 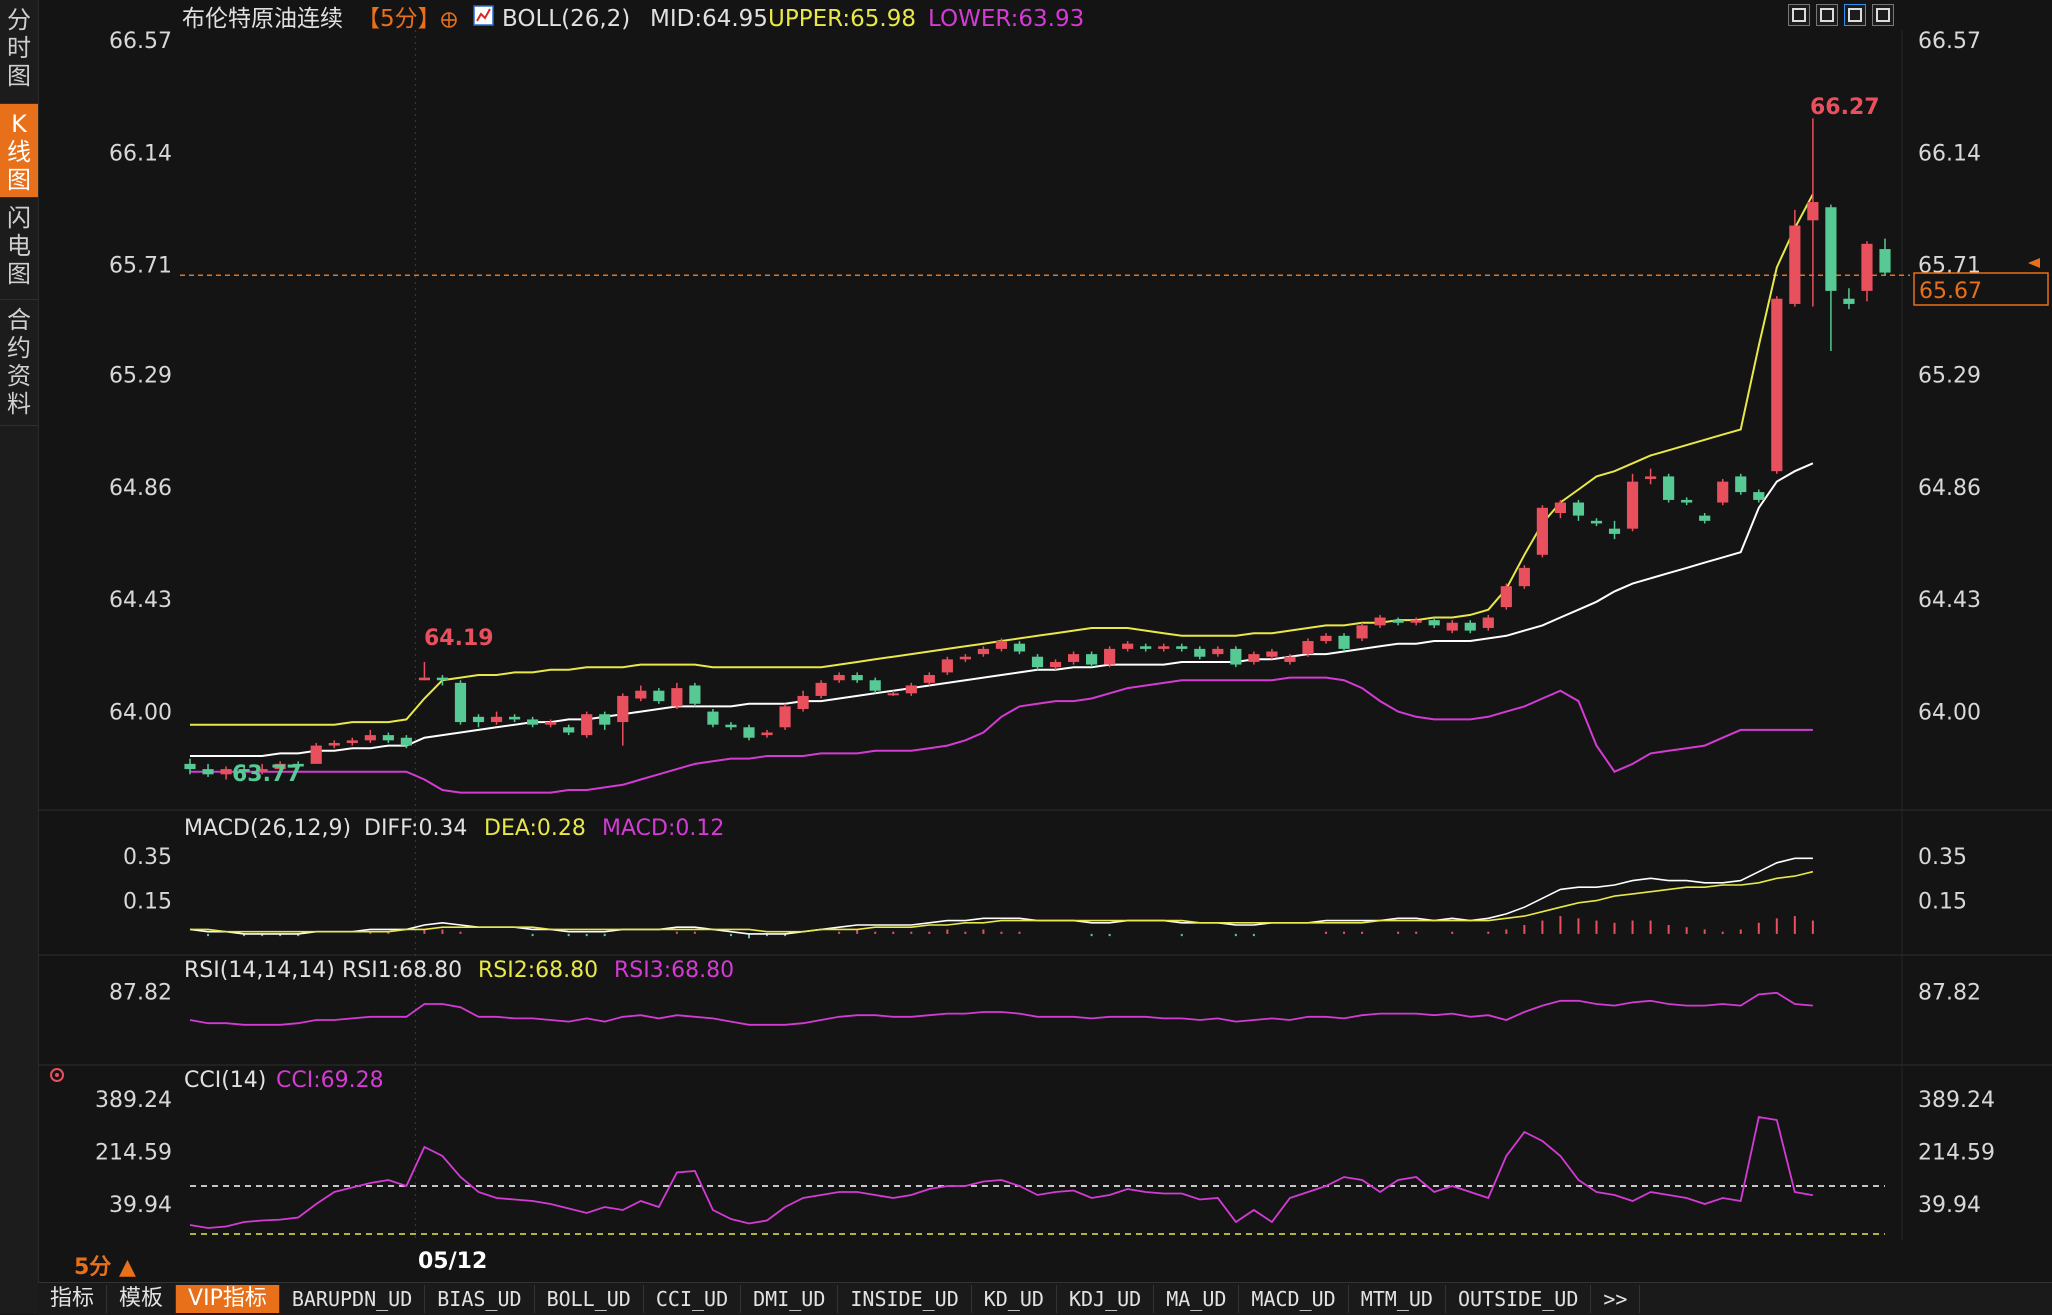 What do you see at coordinates (105, 1265) in the screenshot?
I see `period-selector: 5分 ▲` at bounding box center [105, 1265].